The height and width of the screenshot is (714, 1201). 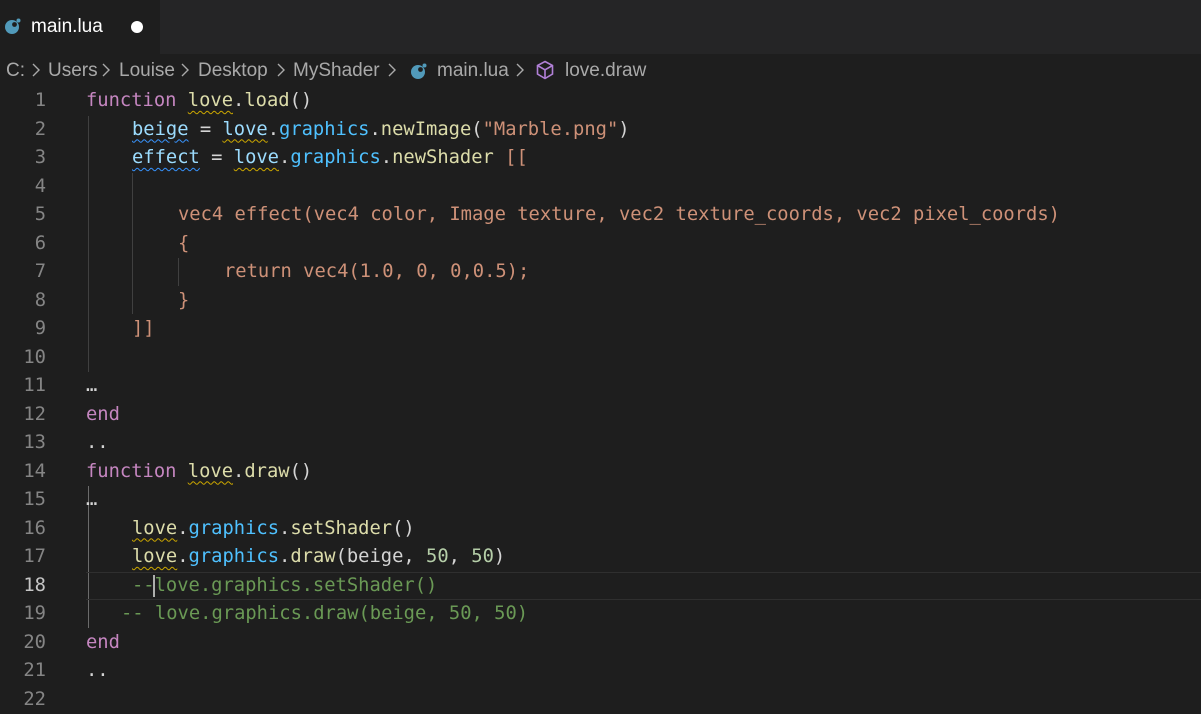 What do you see at coordinates (600, 187) in the screenshot?
I see `code-line: 4` at bounding box center [600, 187].